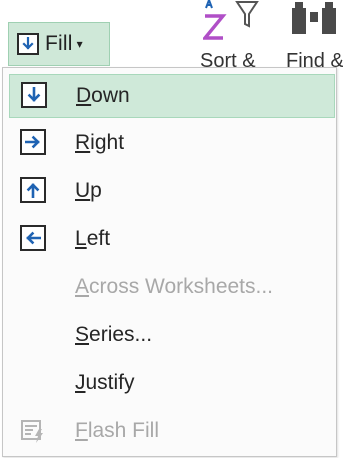 Image resolution: width=343 pixels, height=458 pixels. I want to click on sort-filter-button, so click(232, 23).